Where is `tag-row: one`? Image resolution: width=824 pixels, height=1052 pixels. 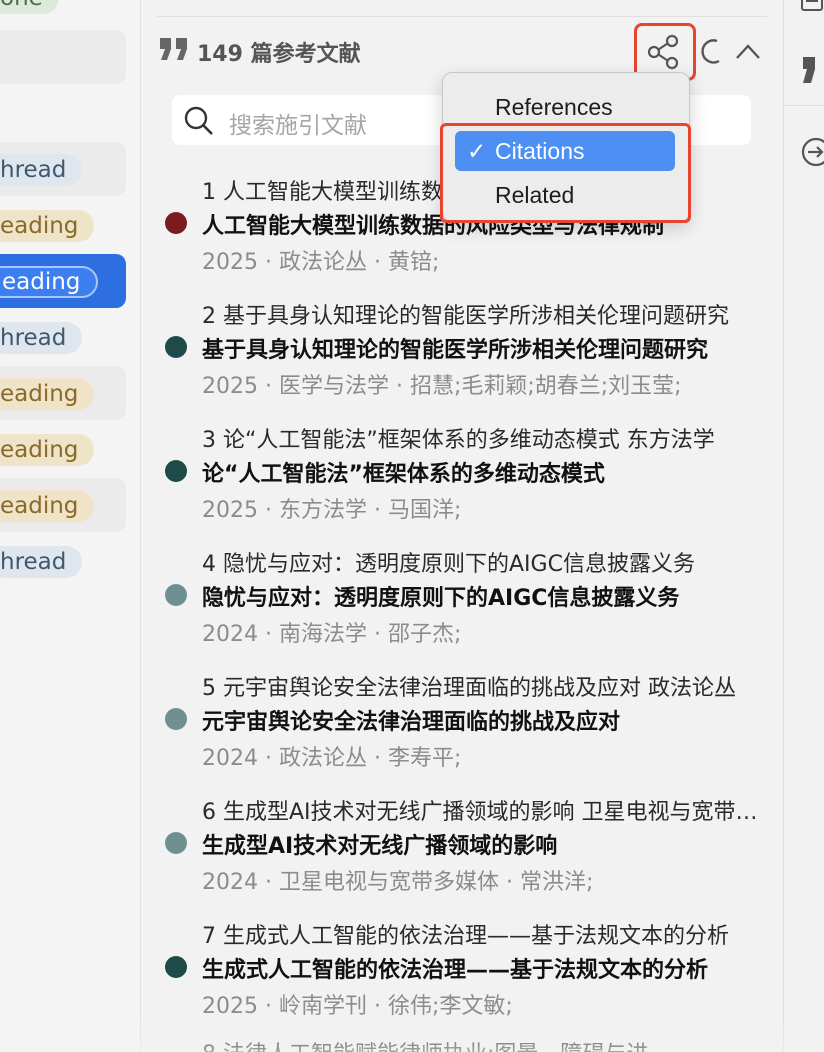 tag-row: one is located at coordinates (63, 17).